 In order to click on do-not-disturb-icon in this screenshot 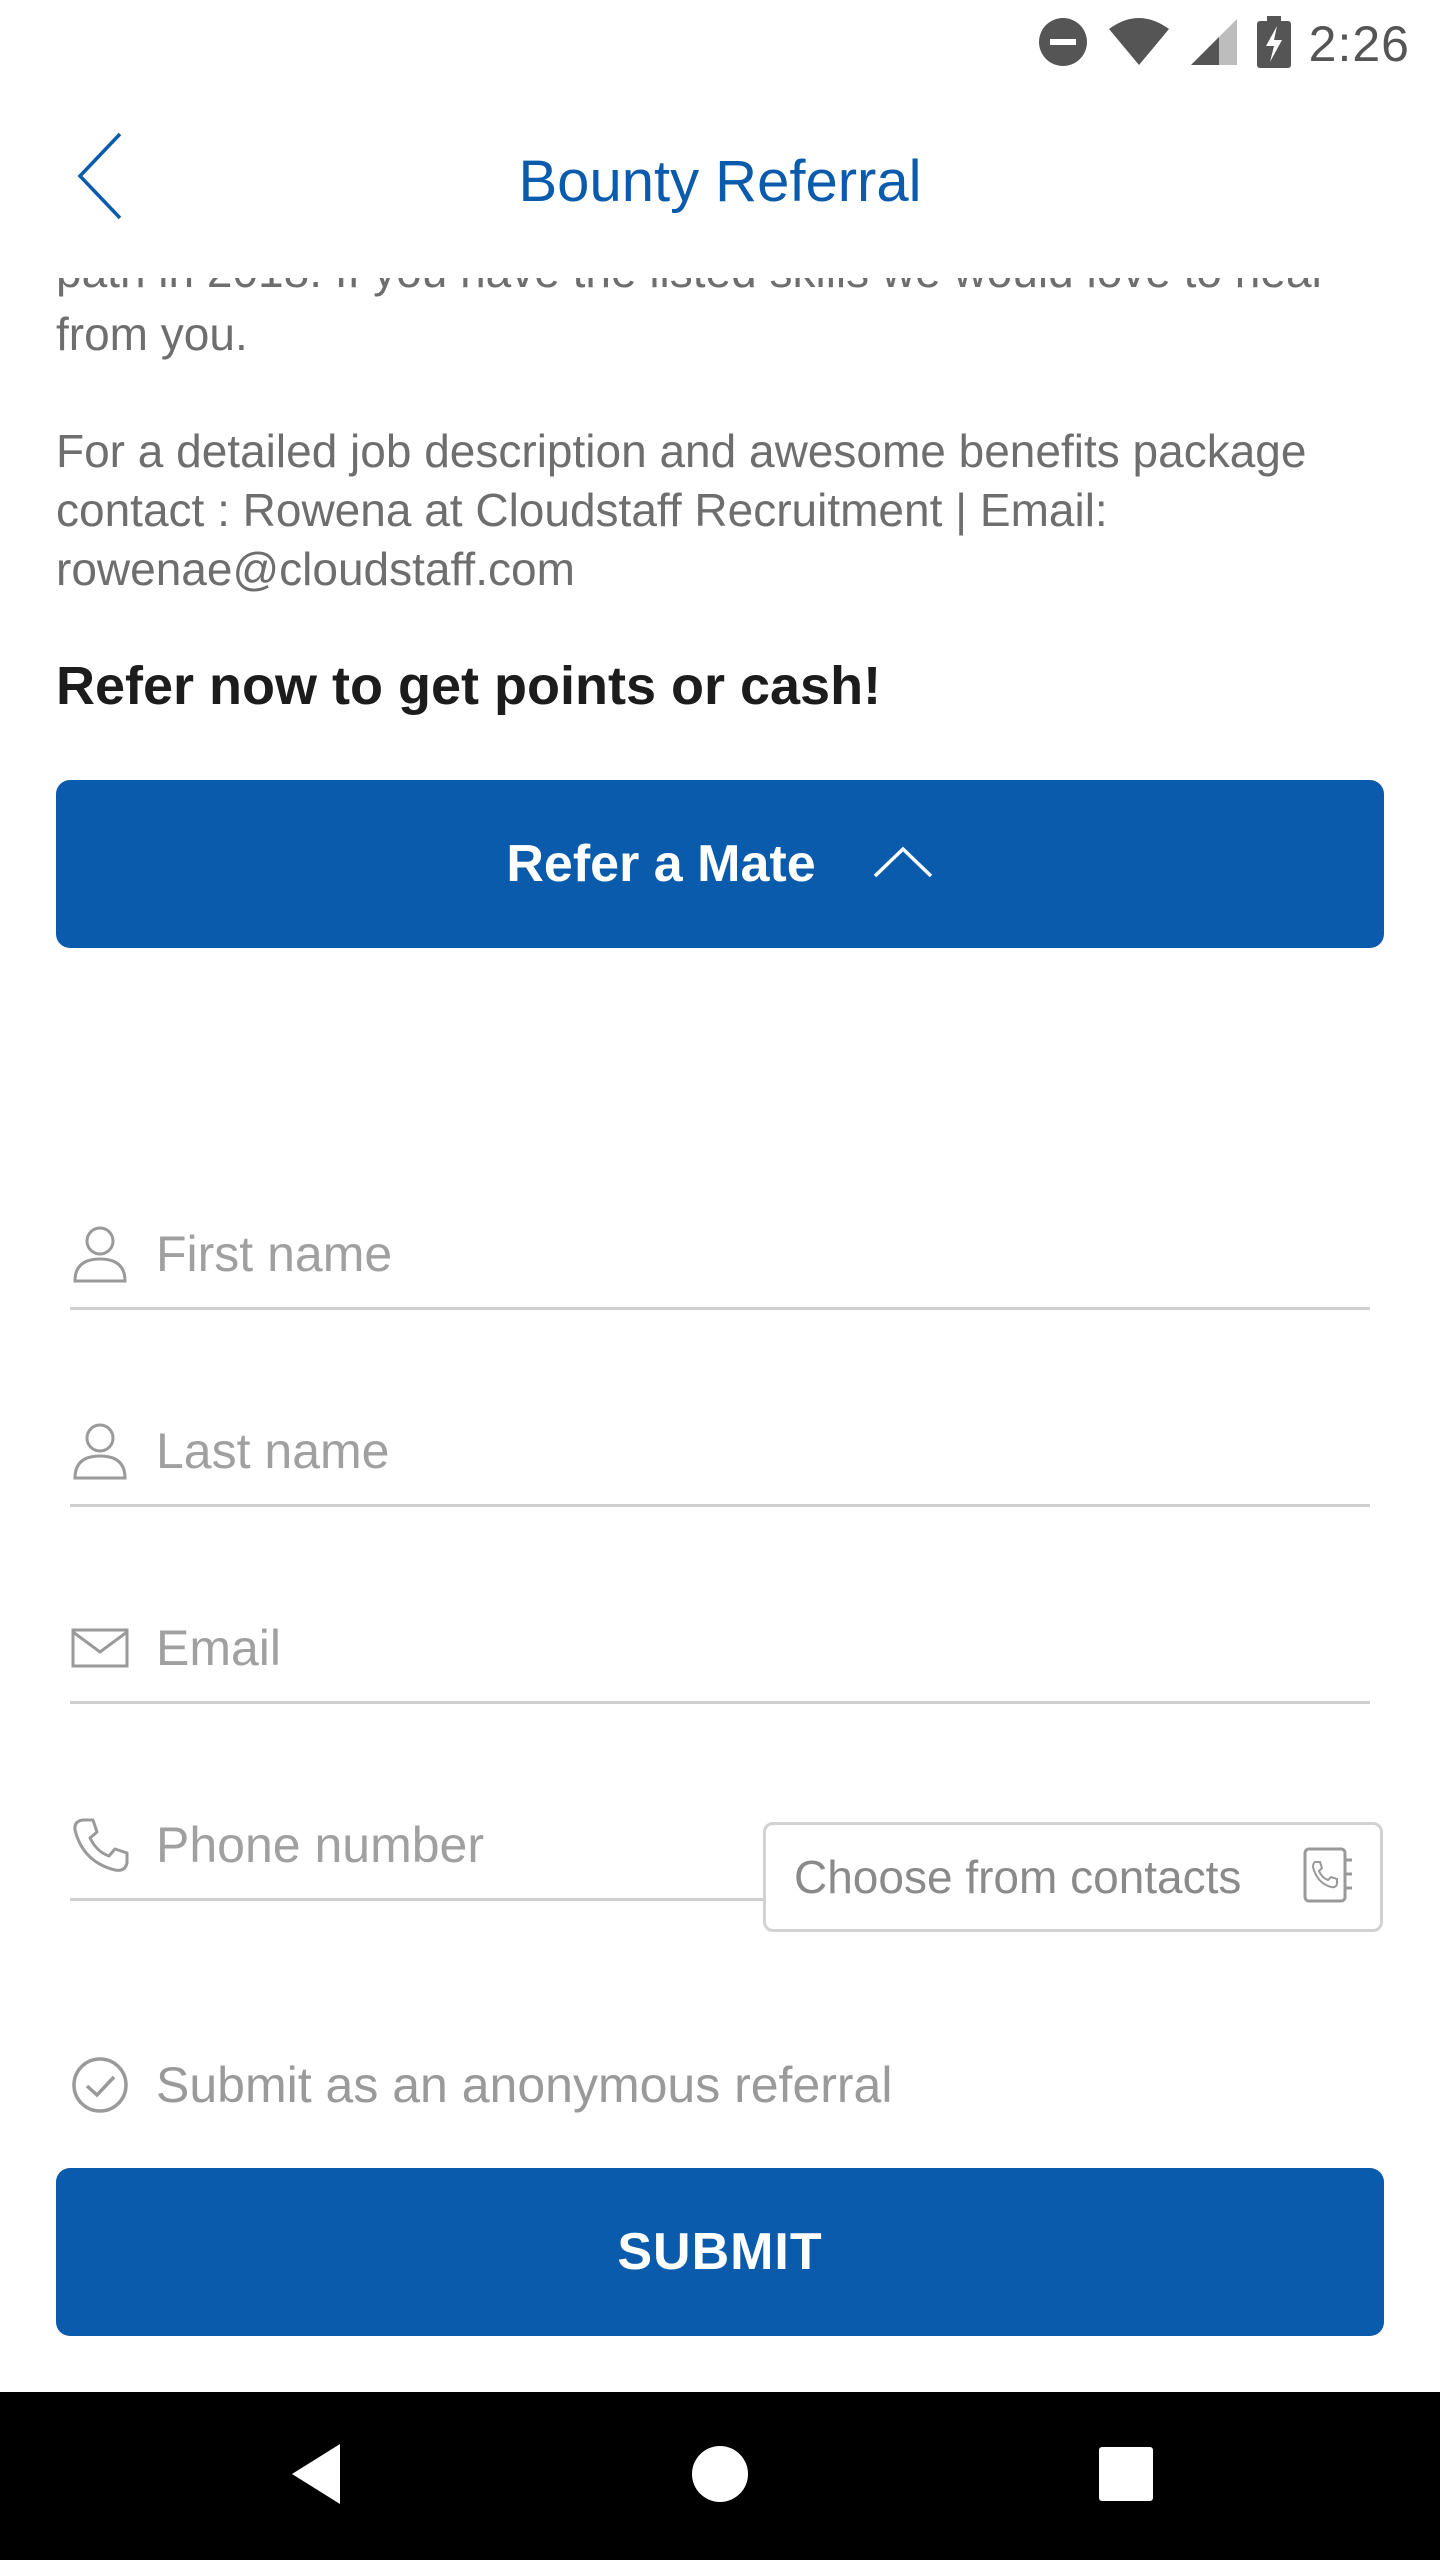, I will do `click(1063, 44)`.